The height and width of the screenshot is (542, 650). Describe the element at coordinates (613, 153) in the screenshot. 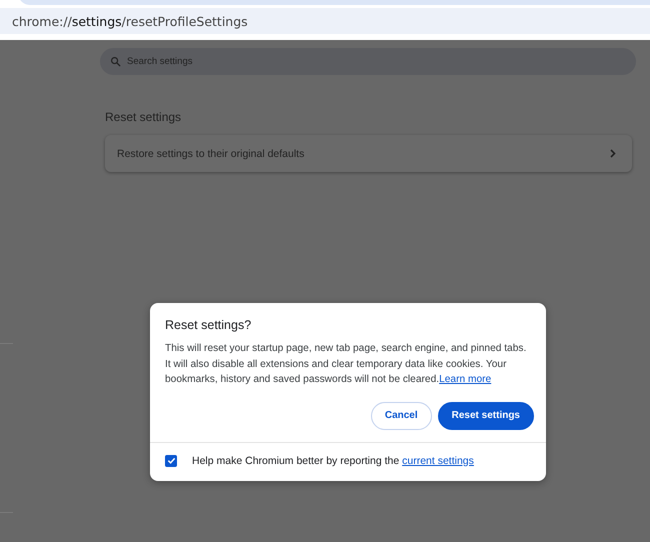

I see `chevron-icon` at that location.